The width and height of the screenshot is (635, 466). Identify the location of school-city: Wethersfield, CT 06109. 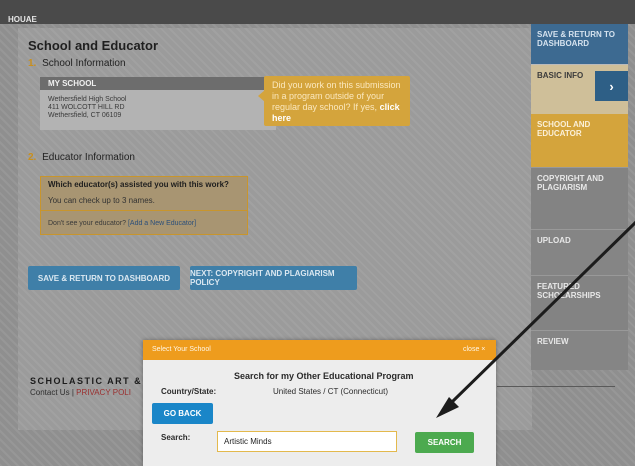
(85, 115).